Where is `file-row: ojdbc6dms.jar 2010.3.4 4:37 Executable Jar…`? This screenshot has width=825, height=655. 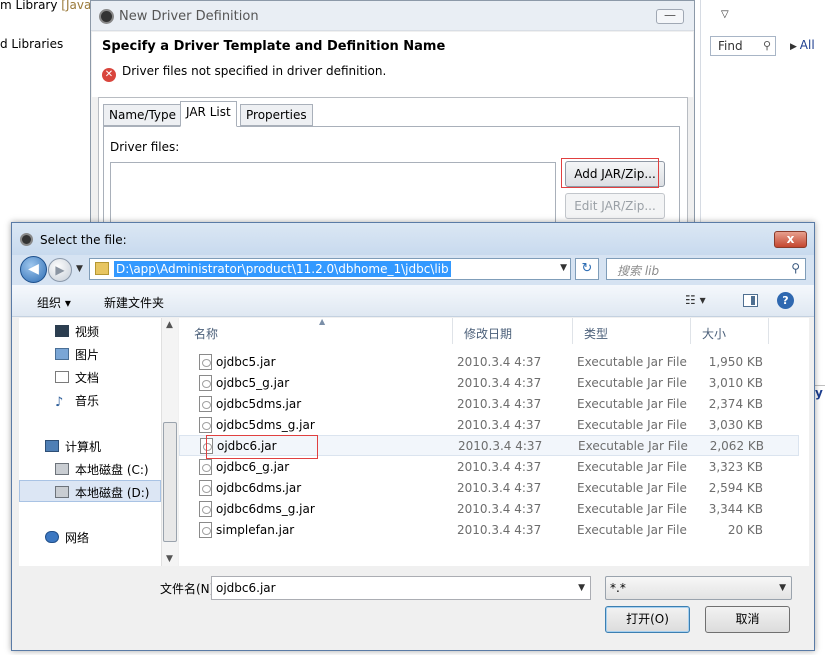 file-row: ojdbc6dms.jar 2010.3.4 4:37 Executable Jar… is located at coordinates (489, 488).